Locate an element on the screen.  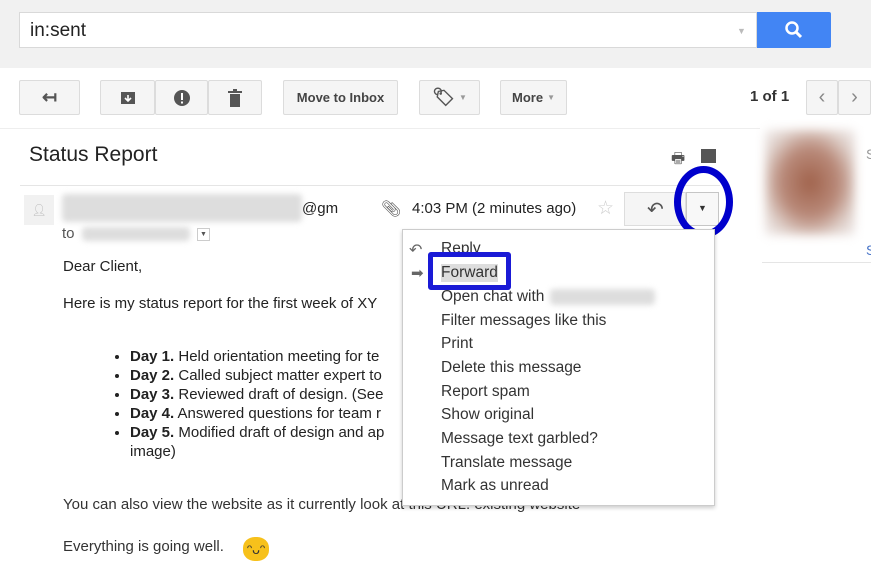
contact-link-fragment: S is located at coordinates (868, 250).